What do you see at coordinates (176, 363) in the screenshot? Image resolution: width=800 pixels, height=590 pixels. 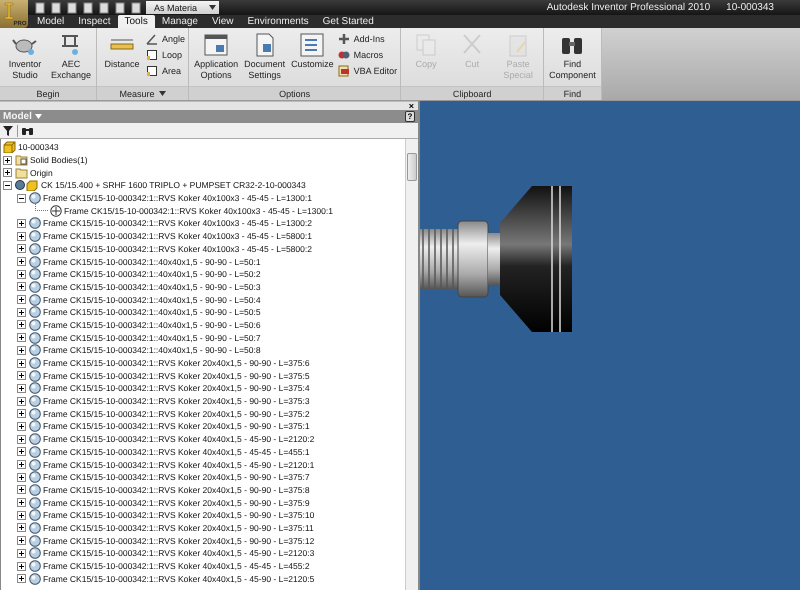 I see `tree-item: Frame CK15/15-10-000342:1::RVS Koker 20x40x1,5 - 90-90 - L=375:6` at bounding box center [176, 363].